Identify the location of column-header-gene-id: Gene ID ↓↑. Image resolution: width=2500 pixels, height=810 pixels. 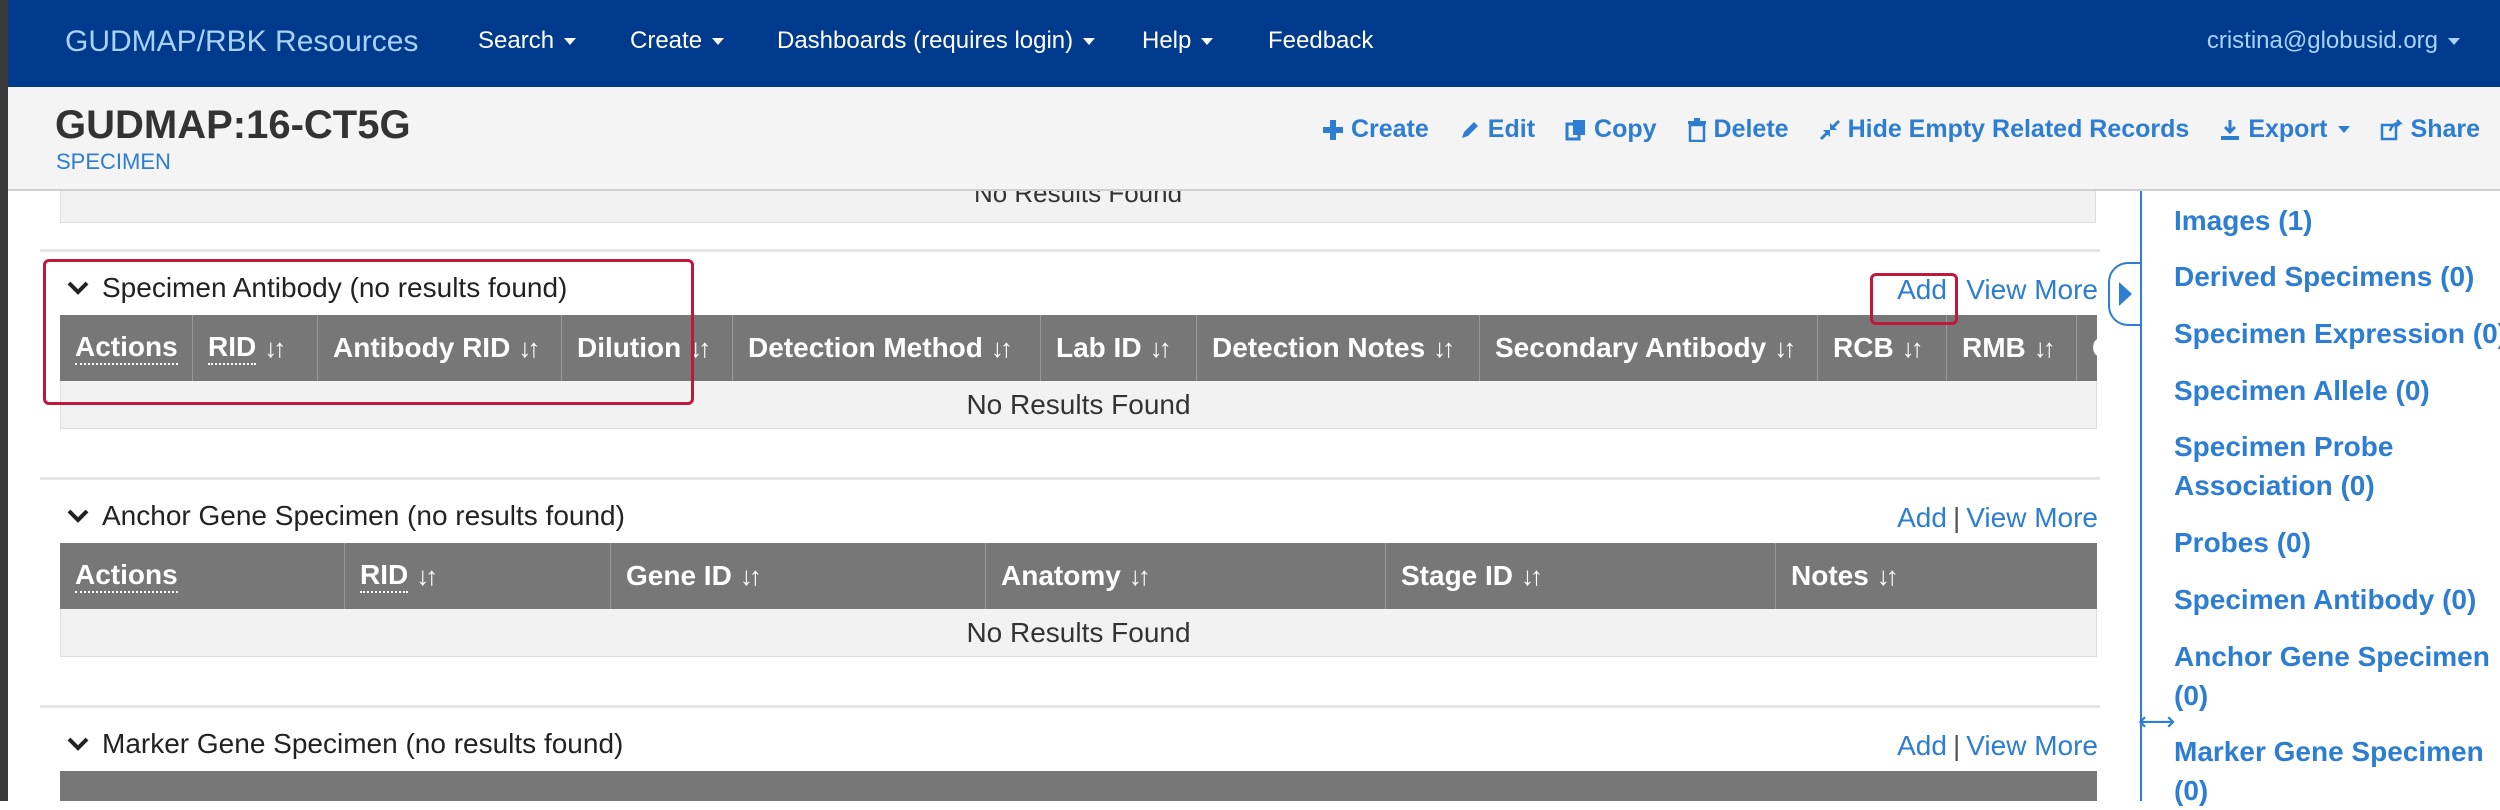
(798, 576).